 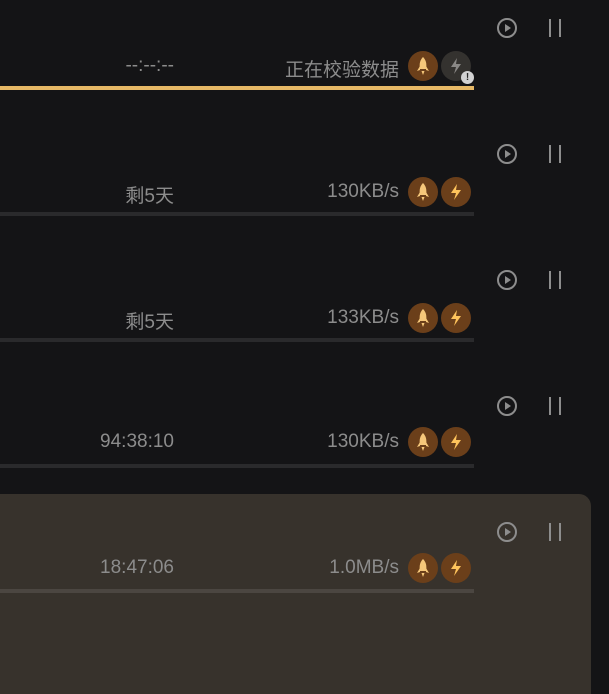 I want to click on exclamation-icon: !, so click(x=467, y=77).